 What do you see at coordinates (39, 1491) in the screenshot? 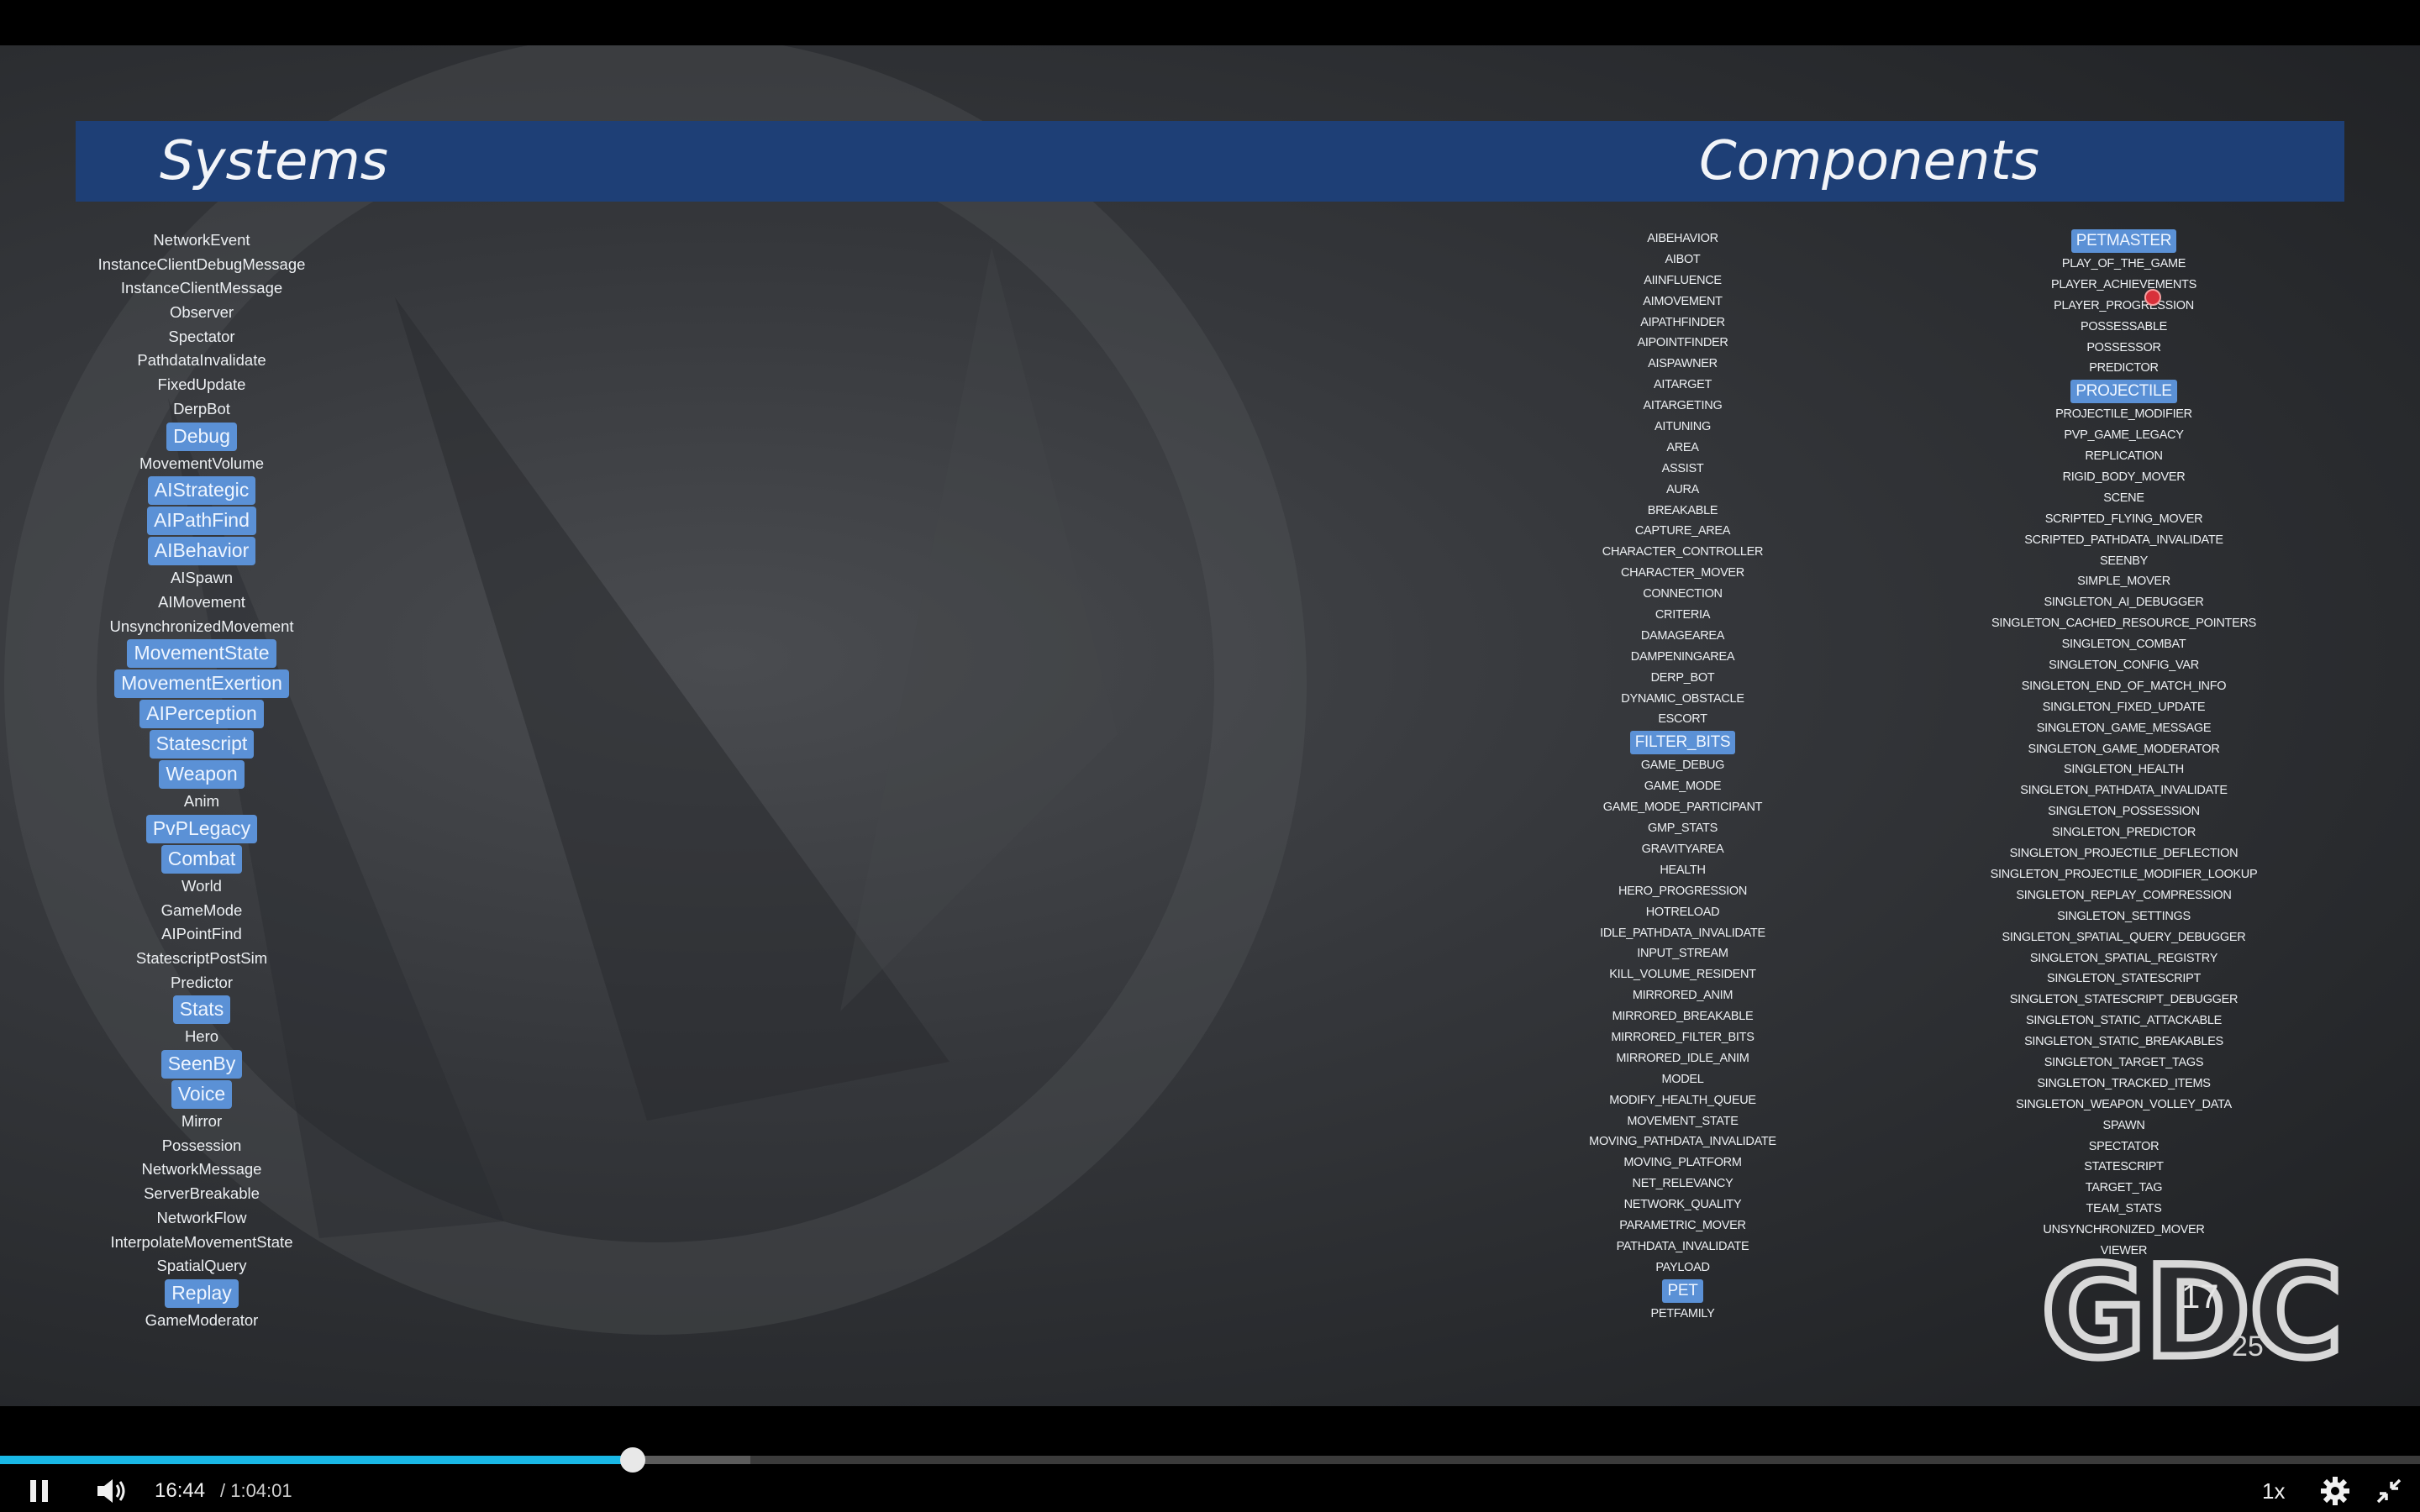
I see `pause-icon` at bounding box center [39, 1491].